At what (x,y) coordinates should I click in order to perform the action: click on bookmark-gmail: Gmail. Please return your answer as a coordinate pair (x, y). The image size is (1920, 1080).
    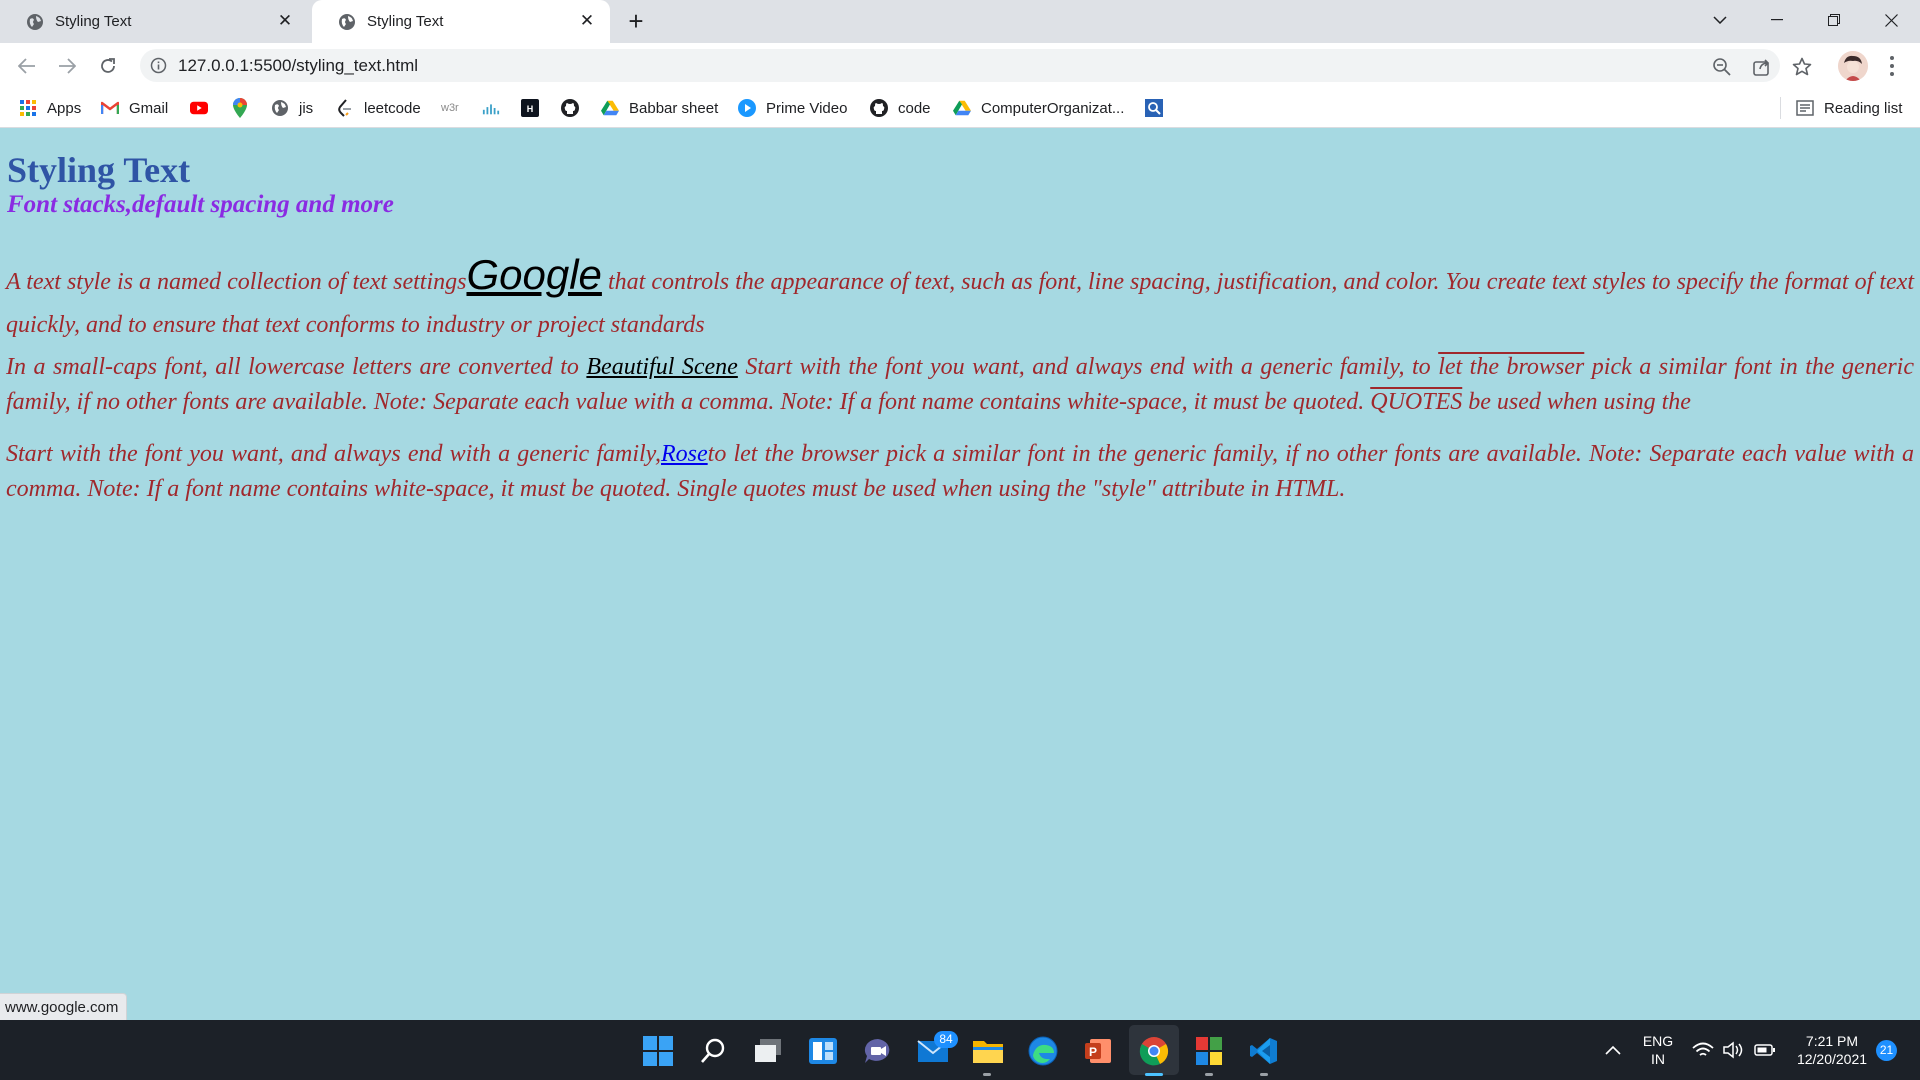
    Looking at the image, I should click on (134, 108).